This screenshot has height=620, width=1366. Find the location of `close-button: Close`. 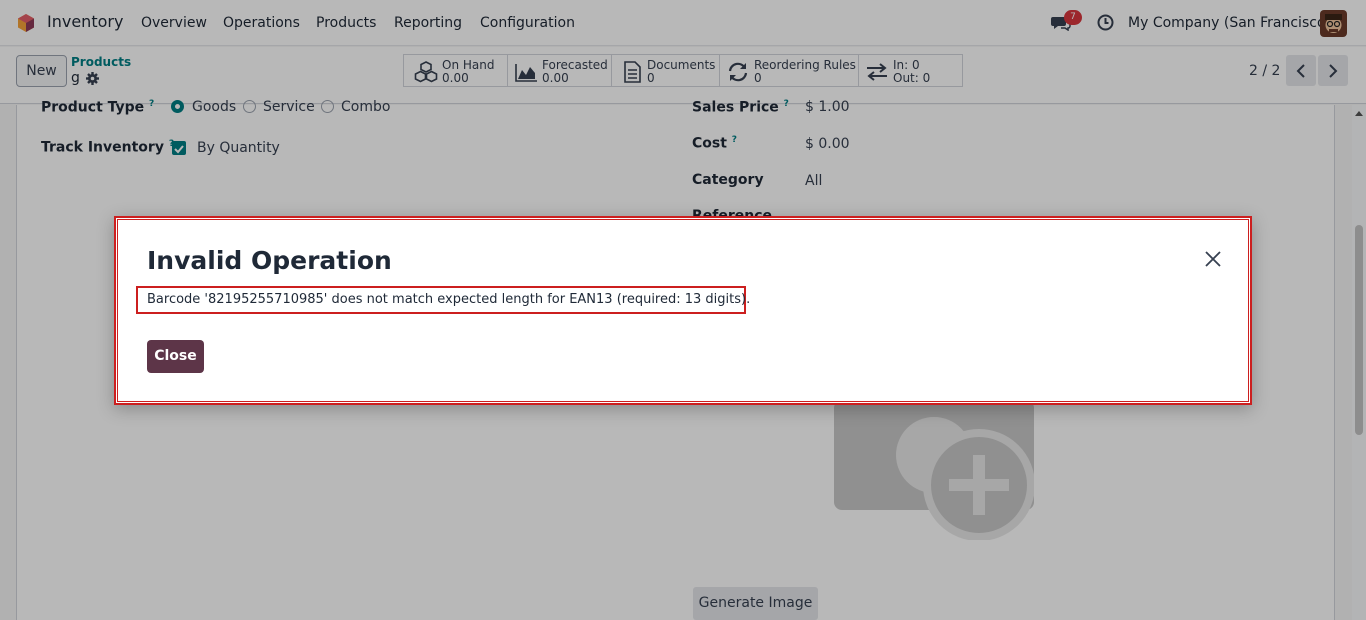

close-button: Close is located at coordinates (175, 356).